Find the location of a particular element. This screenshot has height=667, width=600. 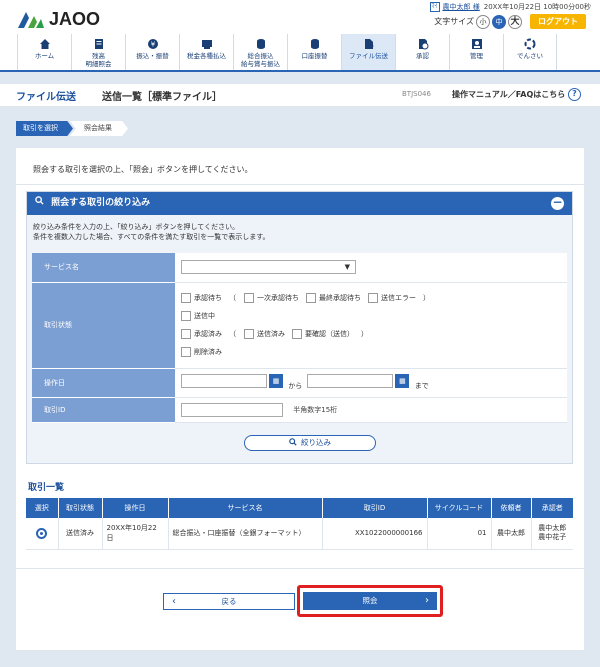

help-icon: ? is located at coordinates (574, 94).